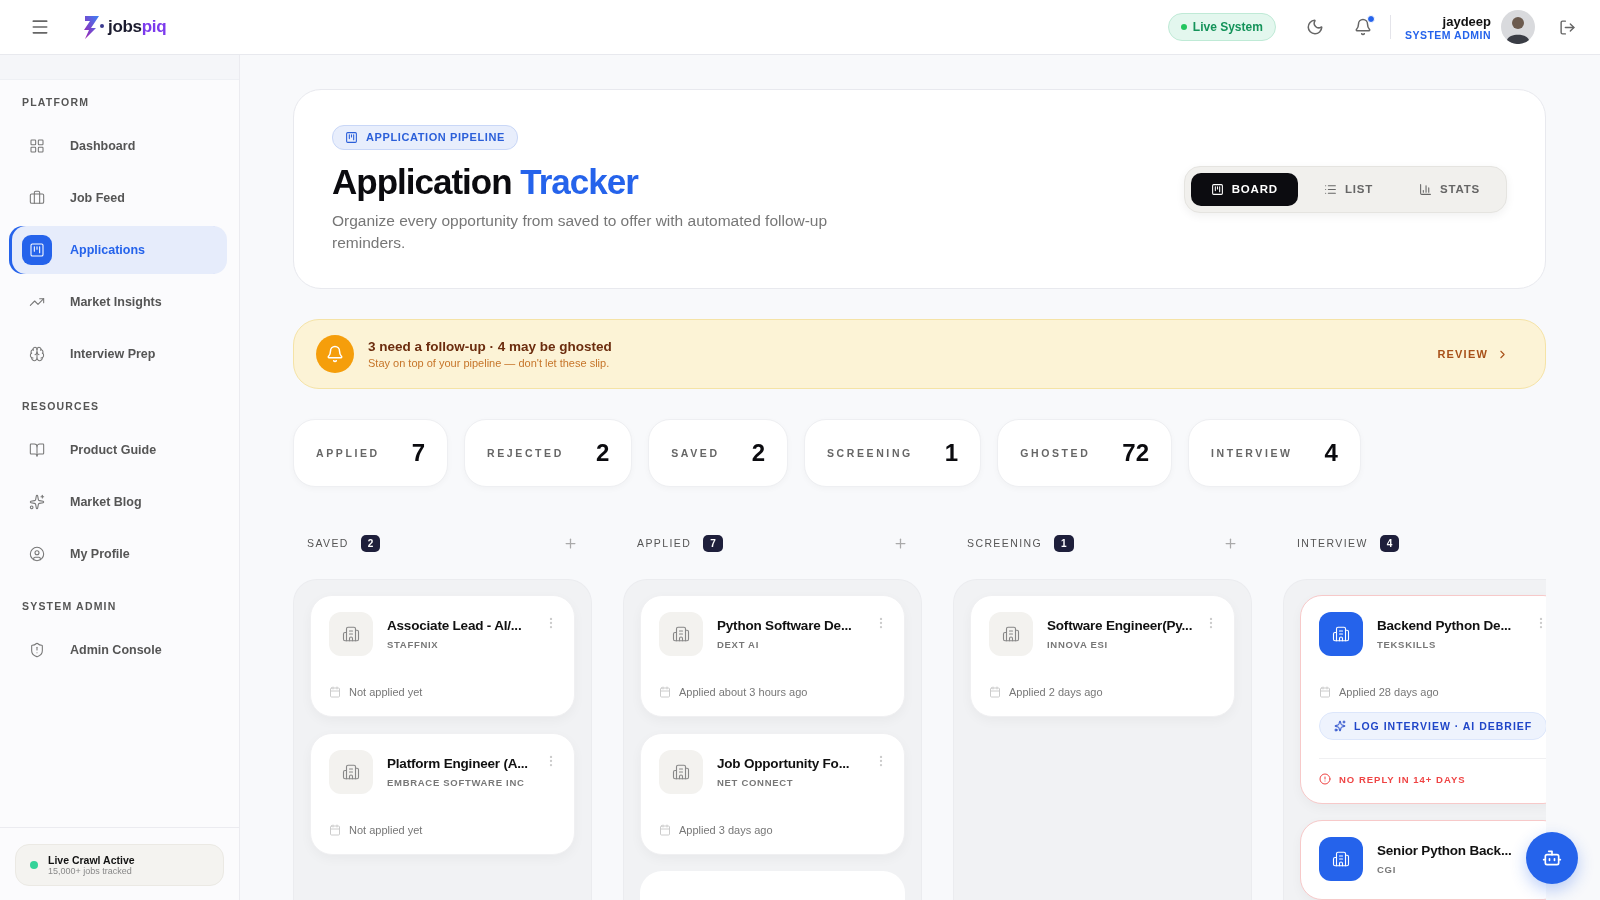  Describe the element at coordinates (1432, 726) in the screenshot. I see `log-interview-button: LOG INTERVIEW · AI DEBRIEF` at that location.